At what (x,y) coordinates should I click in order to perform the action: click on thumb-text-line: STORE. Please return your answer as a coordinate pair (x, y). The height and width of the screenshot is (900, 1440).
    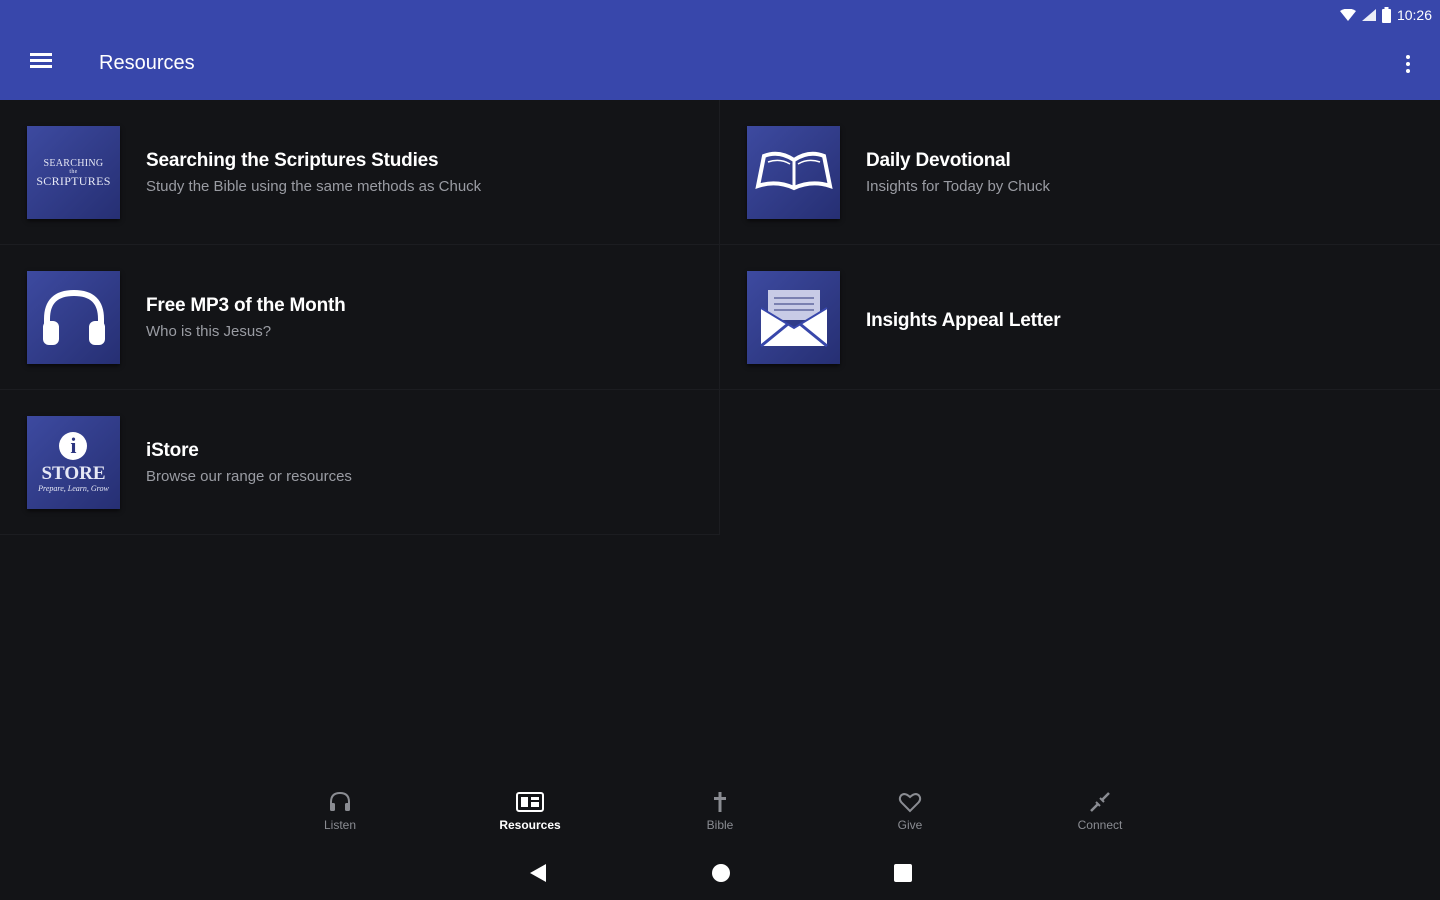
    Looking at the image, I should click on (73, 473).